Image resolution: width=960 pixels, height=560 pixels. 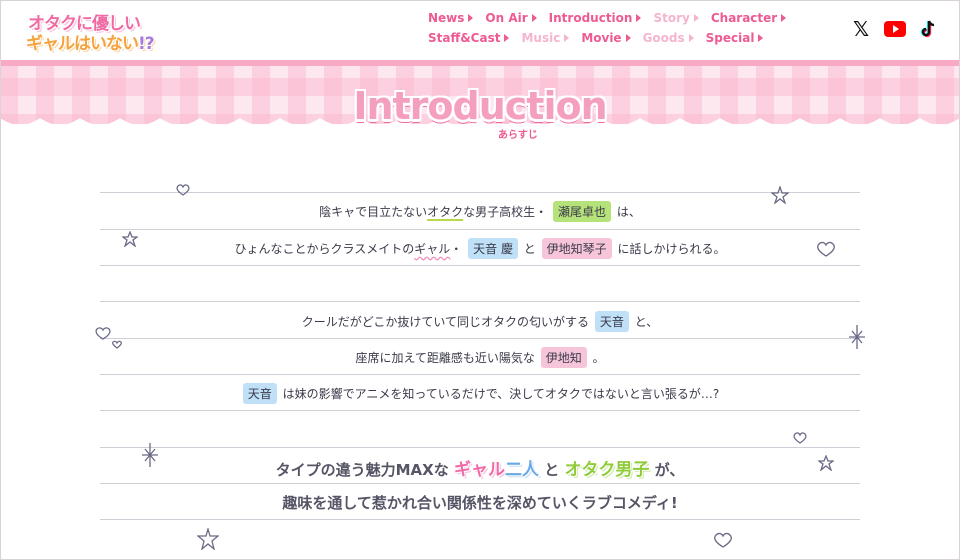 What do you see at coordinates (663, 38) in the screenshot?
I see `nav-goods-label: Goods` at bounding box center [663, 38].